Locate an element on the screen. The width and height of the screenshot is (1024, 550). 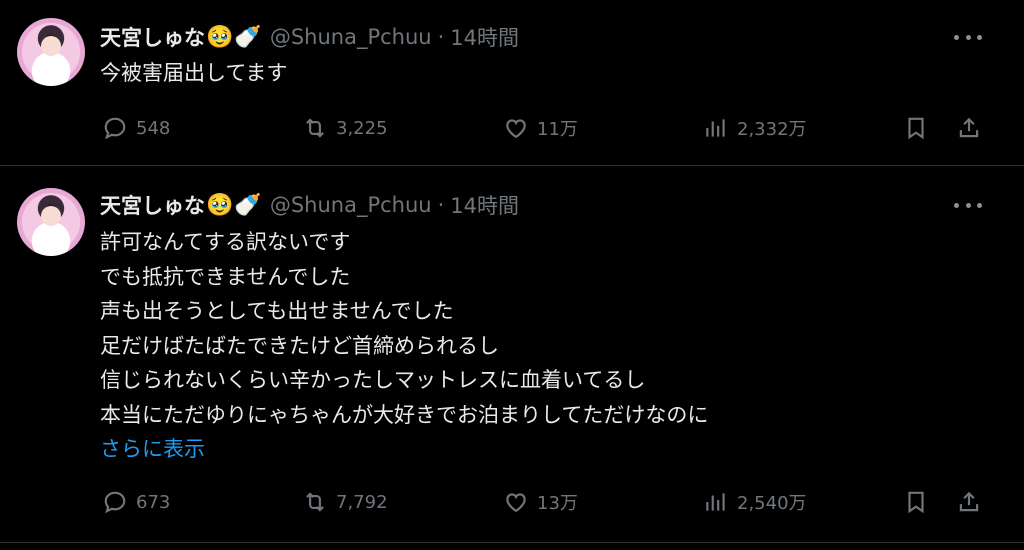
reply-count: 548 is located at coordinates (153, 128).